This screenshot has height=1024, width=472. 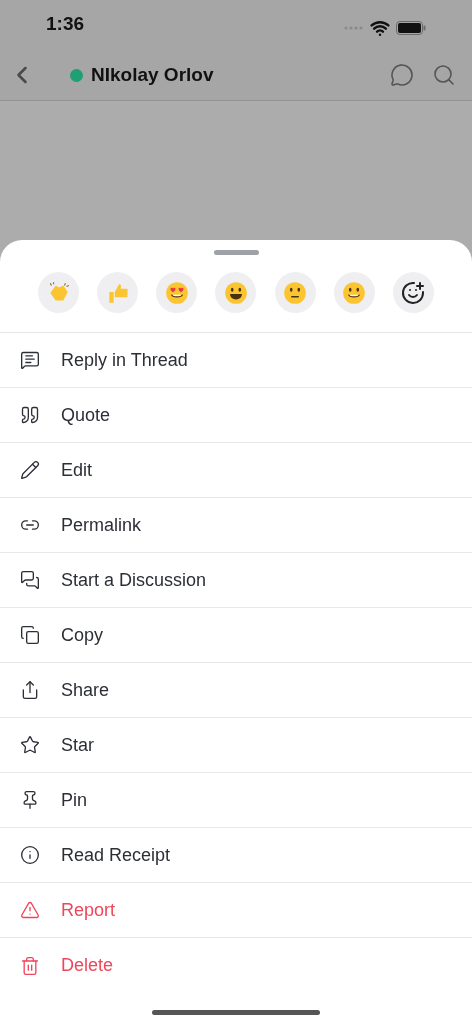 What do you see at coordinates (236, 252) in the screenshot?
I see `drag-handle` at bounding box center [236, 252].